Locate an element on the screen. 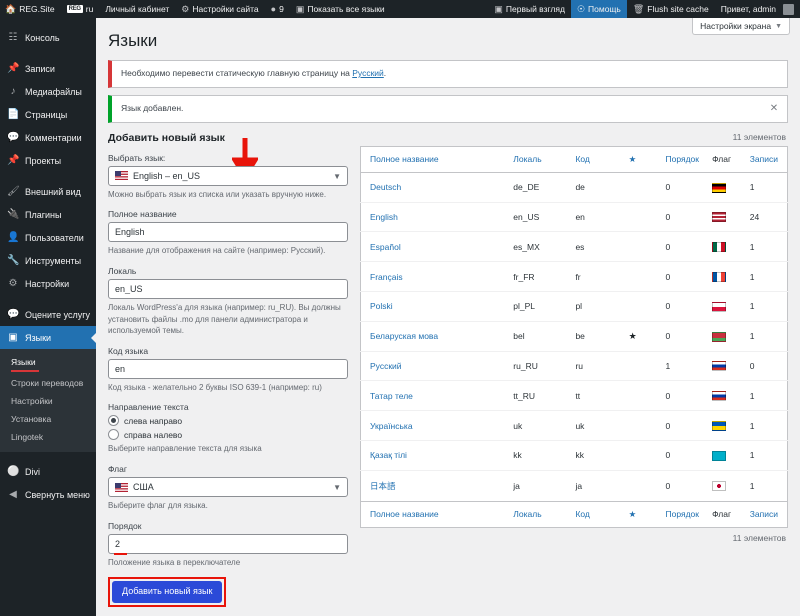 This screenshot has height=616, width=800. select-flag-wrapper: США ▼ is located at coordinates (228, 487).